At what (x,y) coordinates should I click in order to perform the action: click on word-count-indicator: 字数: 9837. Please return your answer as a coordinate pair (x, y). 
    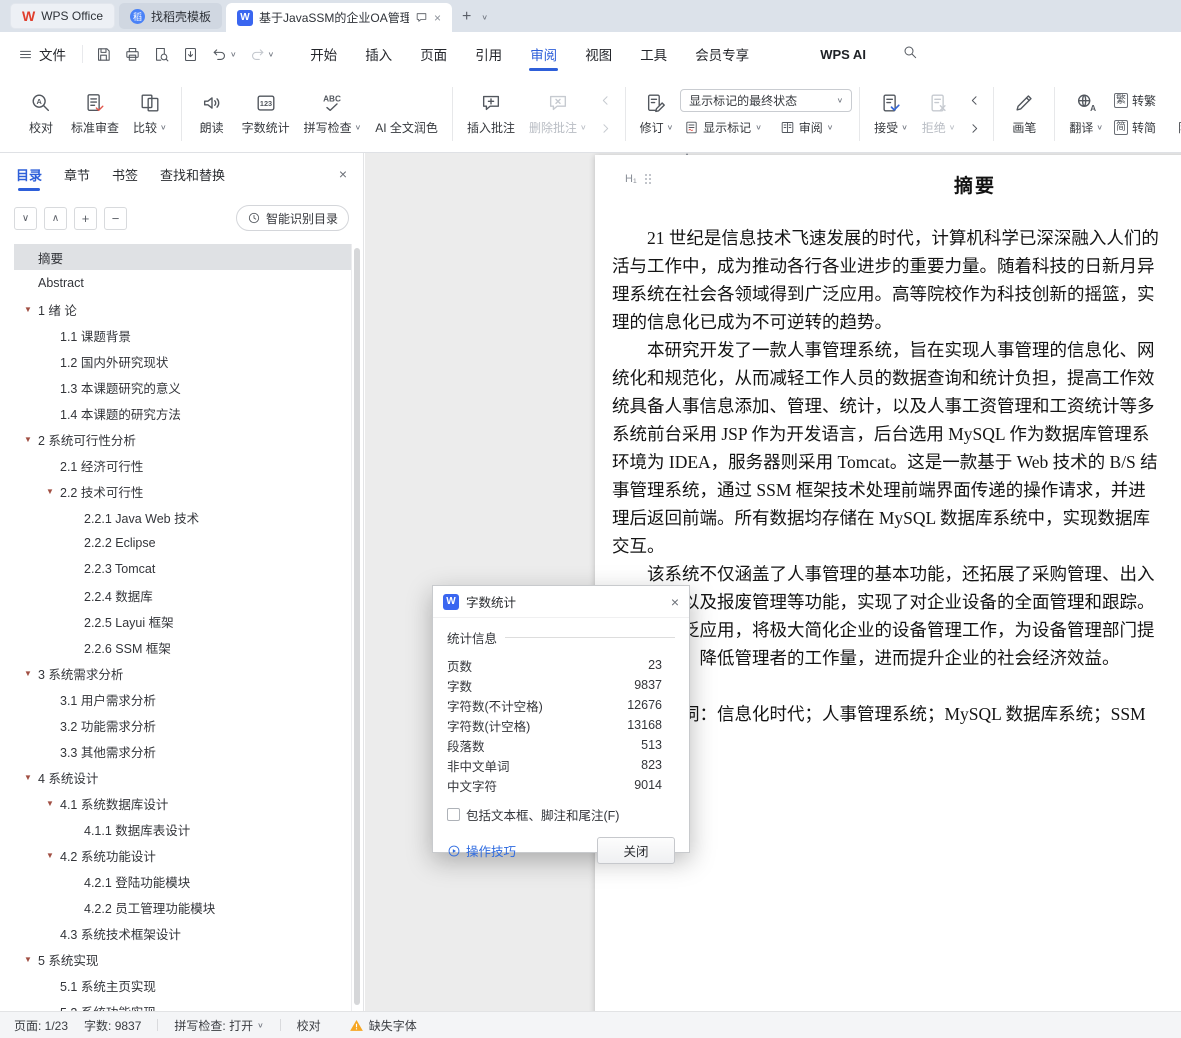
    Looking at the image, I should click on (112, 1025).